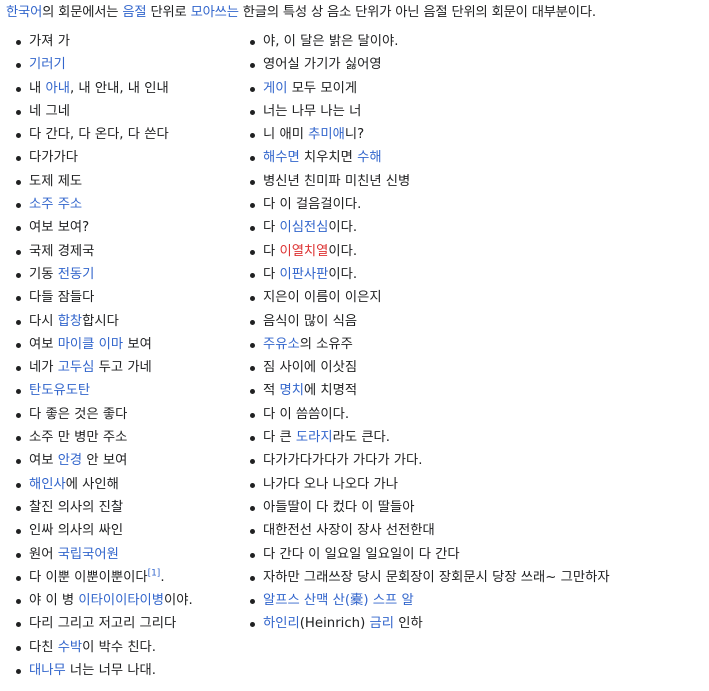  I want to click on wiki-link: 금리, so click(382, 623).